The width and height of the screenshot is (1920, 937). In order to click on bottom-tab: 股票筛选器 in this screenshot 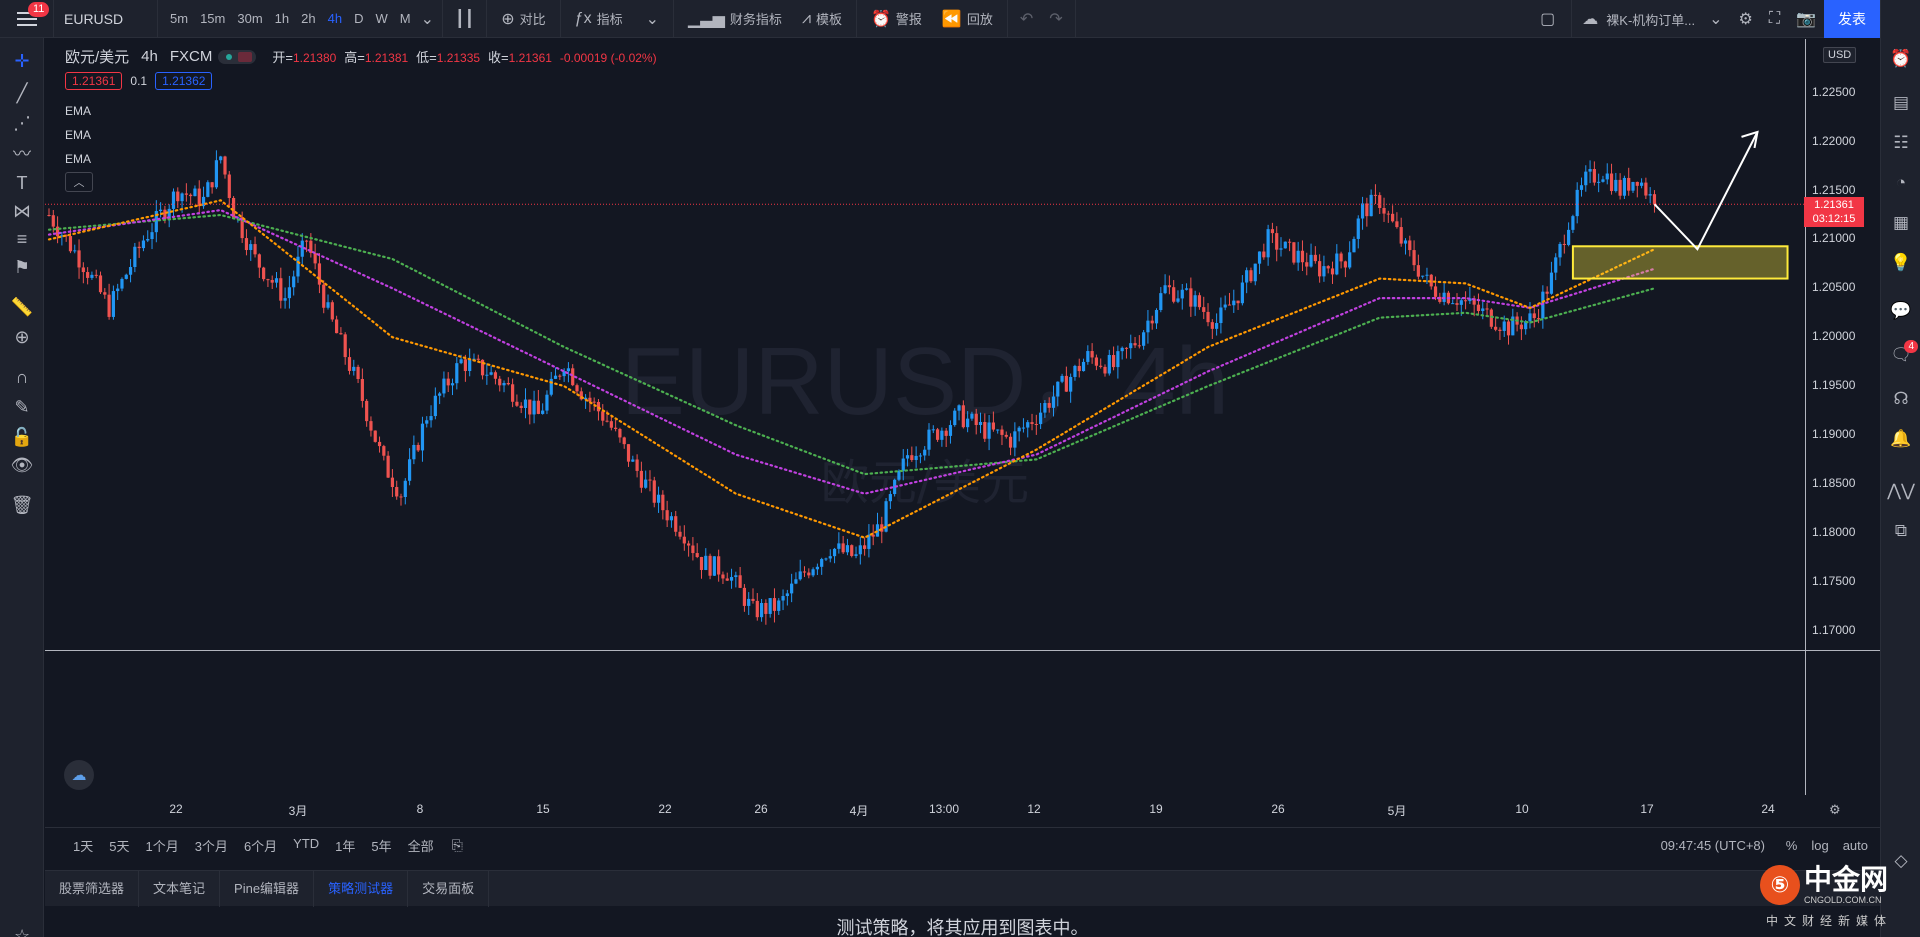, I will do `click(92, 888)`.